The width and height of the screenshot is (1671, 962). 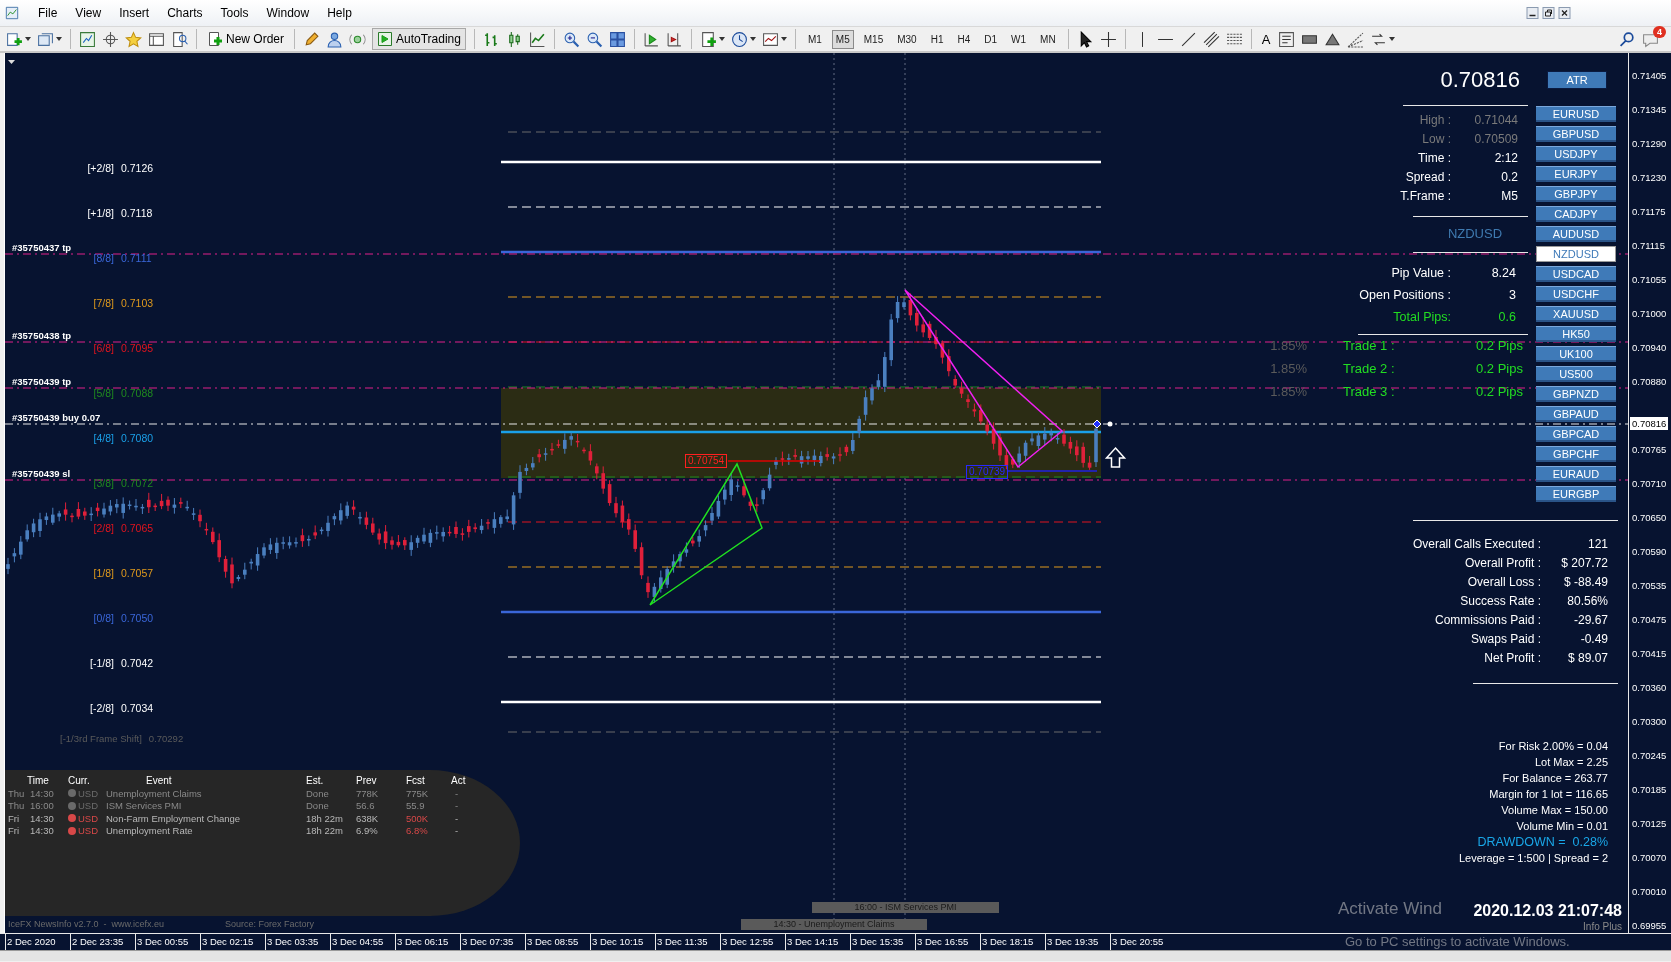 I want to click on activation-notice: Go to PC settings to activate Windows., so click(x=1457, y=941).